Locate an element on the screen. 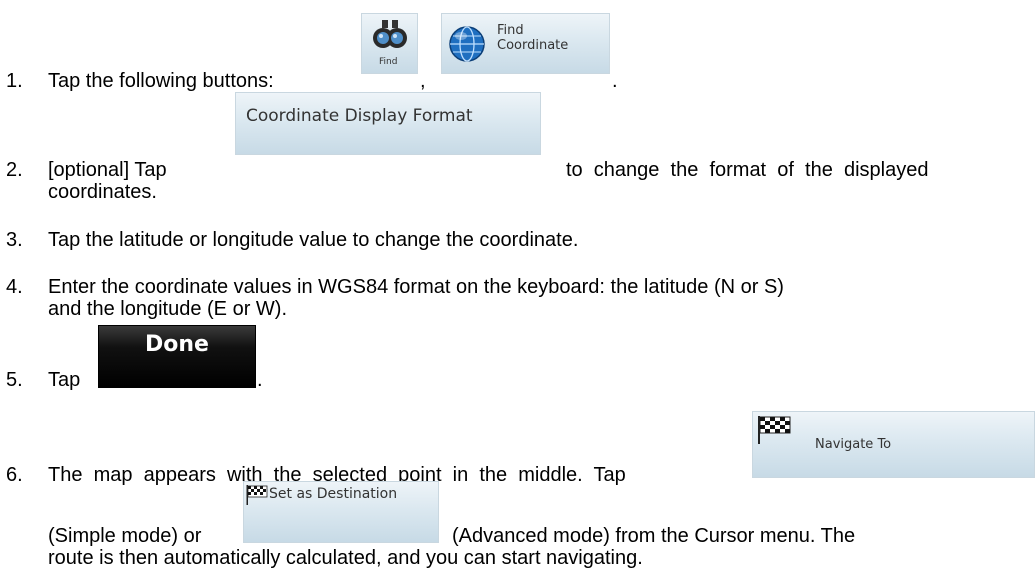 This screenshot has width=1035, height=581. step-2-text-after: to change the format of the displayed is located at coordinates (747, 170).